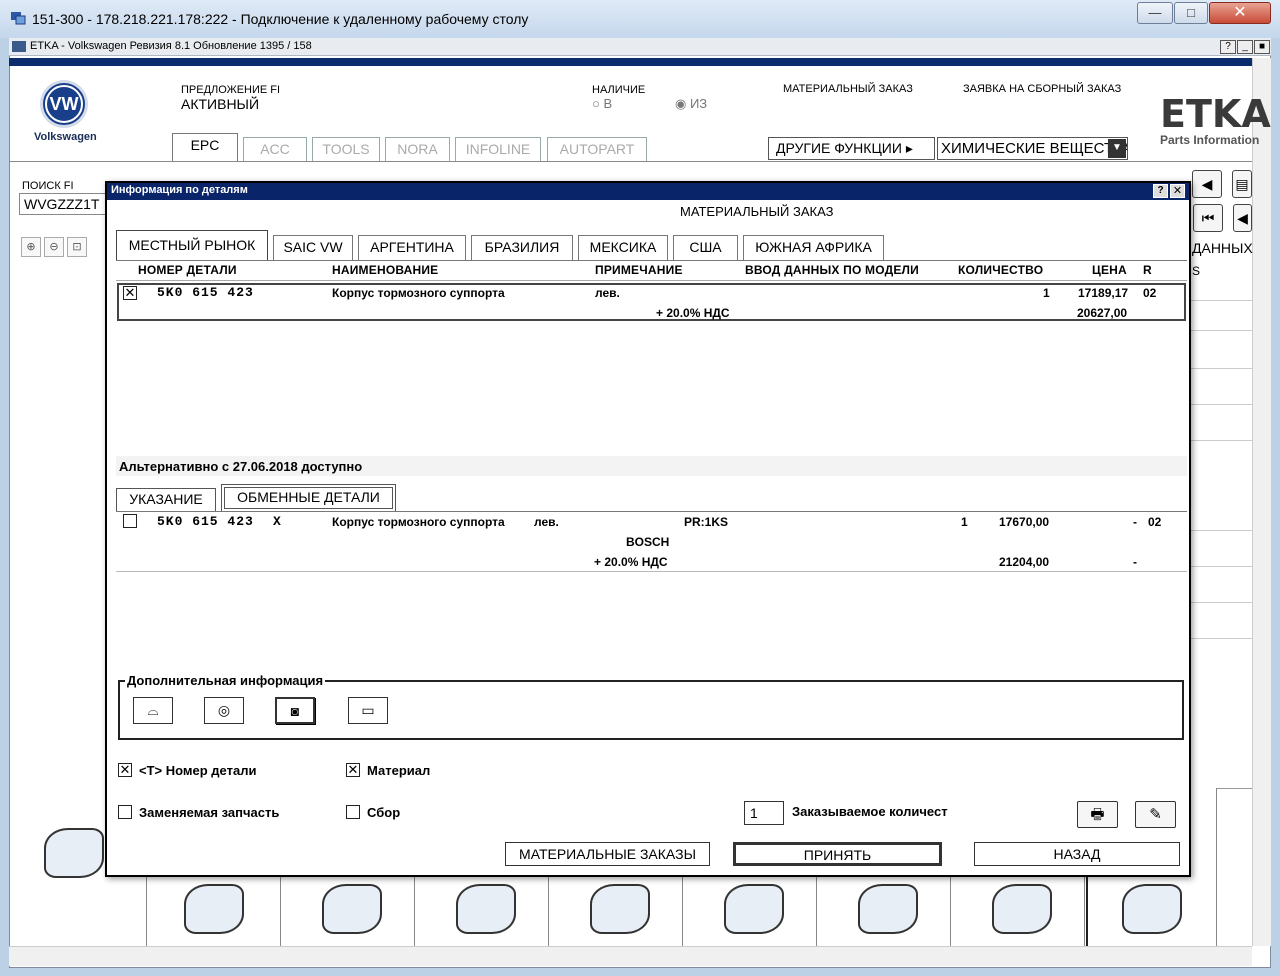  Describe the element at coordinates (813, 247) in the screenshot. I see `tab-south-africa: ЮЖНАЯ АФРИКА` at that location.